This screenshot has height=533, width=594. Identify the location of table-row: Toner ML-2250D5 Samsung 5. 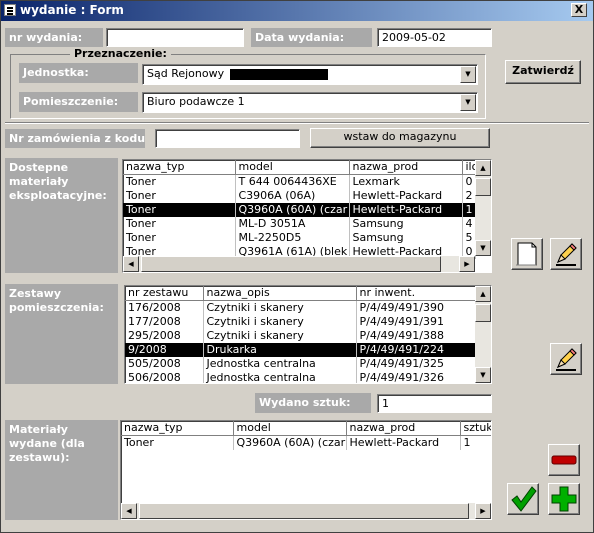
(299, 238).